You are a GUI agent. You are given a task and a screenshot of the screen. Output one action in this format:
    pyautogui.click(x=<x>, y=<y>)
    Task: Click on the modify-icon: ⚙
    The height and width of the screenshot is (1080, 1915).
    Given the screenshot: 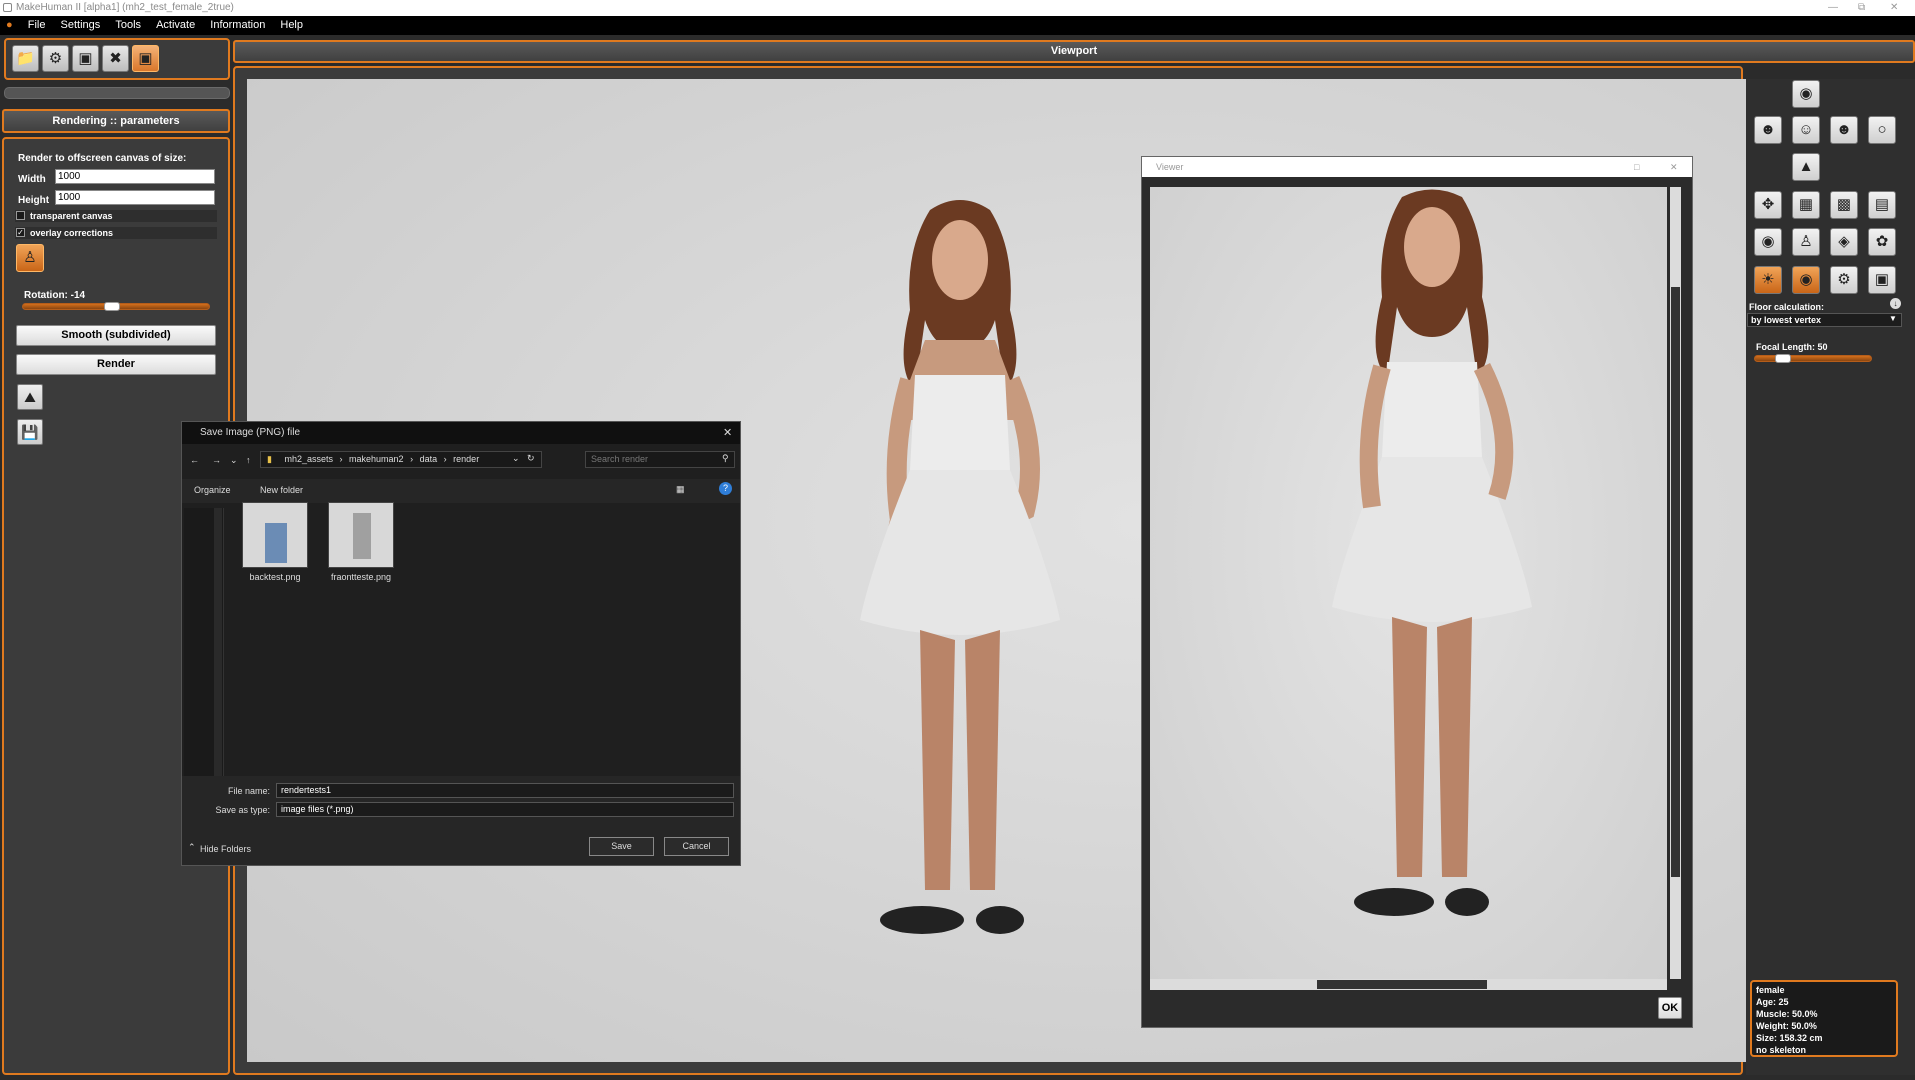 What is the action you would take?
    pyautogui.click(x=55, y=58)
    